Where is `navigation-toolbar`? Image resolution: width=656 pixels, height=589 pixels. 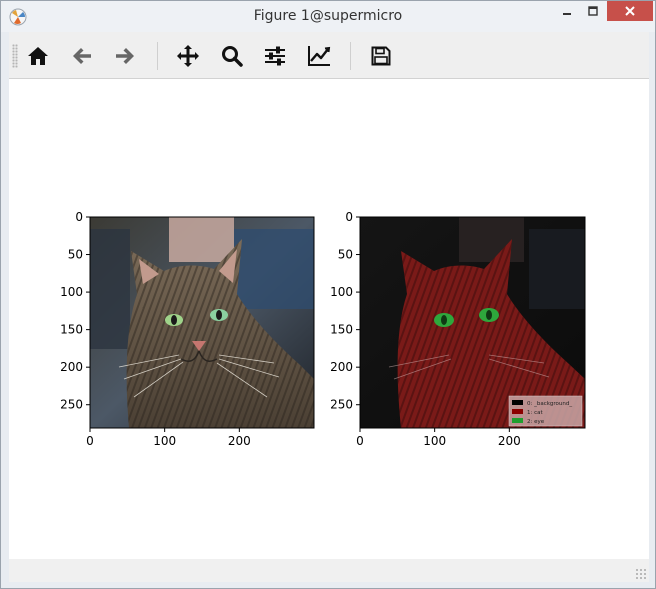
navigation-toolbar is located at coordinates (329, 55).